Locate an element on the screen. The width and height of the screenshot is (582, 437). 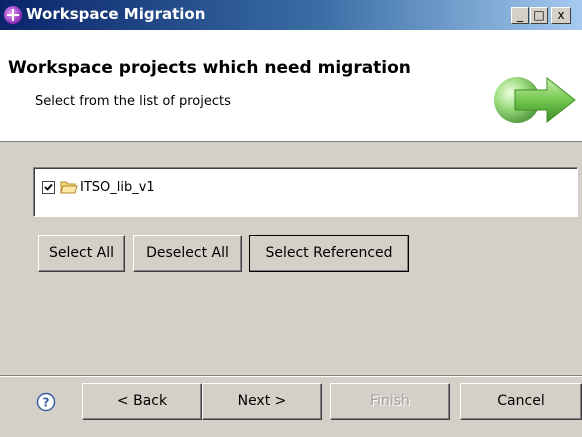
window-title: Workspace Migration is located at coordinates (116, 14).